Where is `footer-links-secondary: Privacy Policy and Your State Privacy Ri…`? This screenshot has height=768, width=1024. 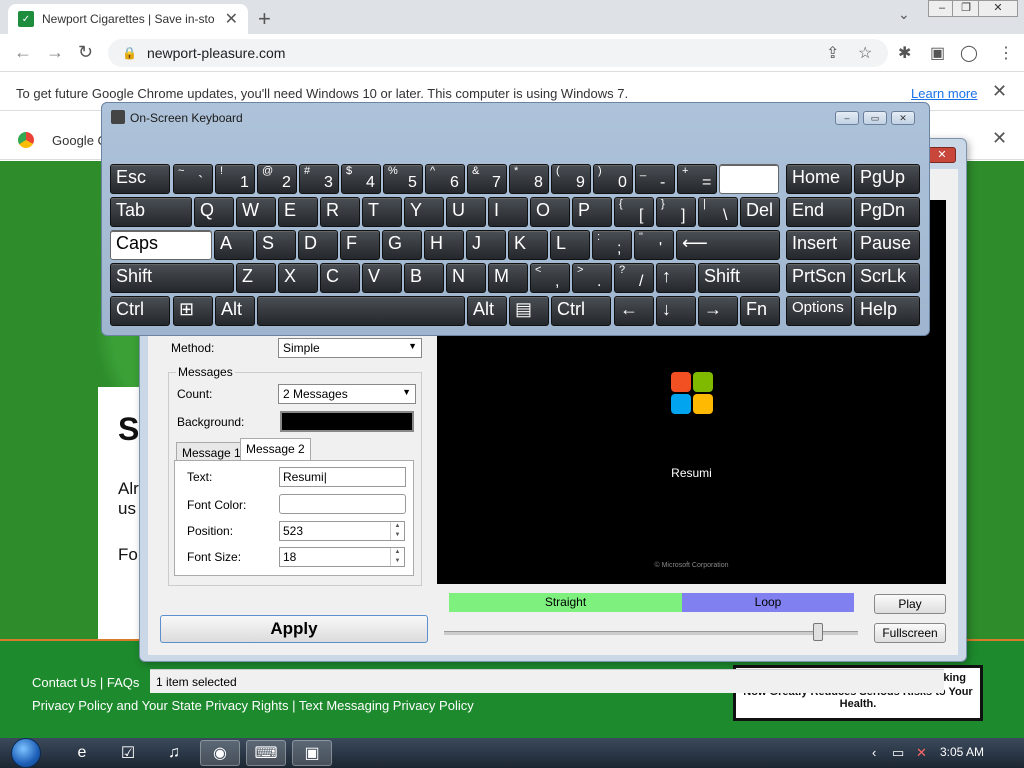
footer-links-secondary: Privacy Policy and Your State Privacy Ri… is located at coordinates (253, 705).